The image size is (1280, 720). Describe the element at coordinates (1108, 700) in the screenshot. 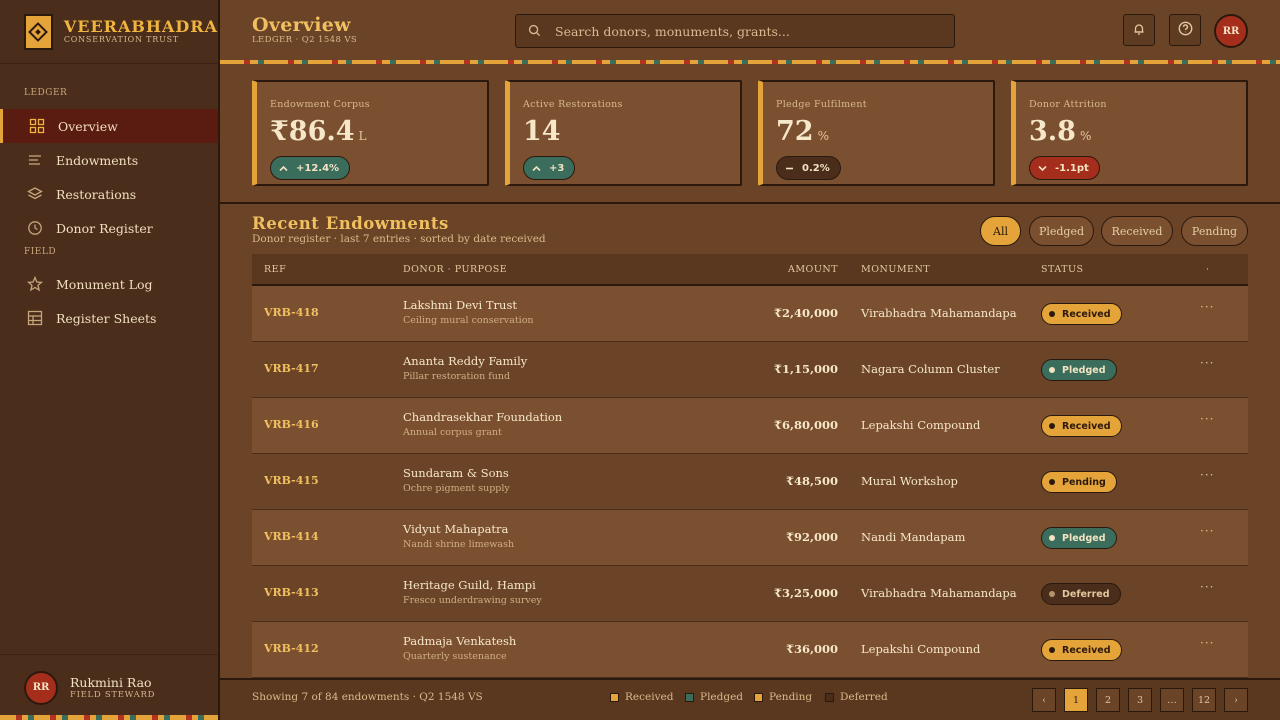

I see `pagination-page-2: 2` at that location.